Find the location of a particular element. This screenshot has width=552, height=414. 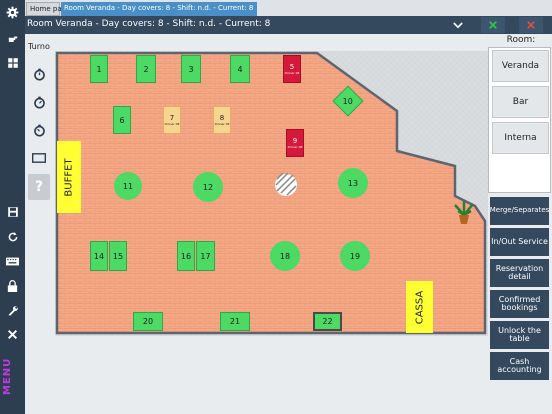

room-selector: Veranda Bar Interna is located at coordinates (519, 120).